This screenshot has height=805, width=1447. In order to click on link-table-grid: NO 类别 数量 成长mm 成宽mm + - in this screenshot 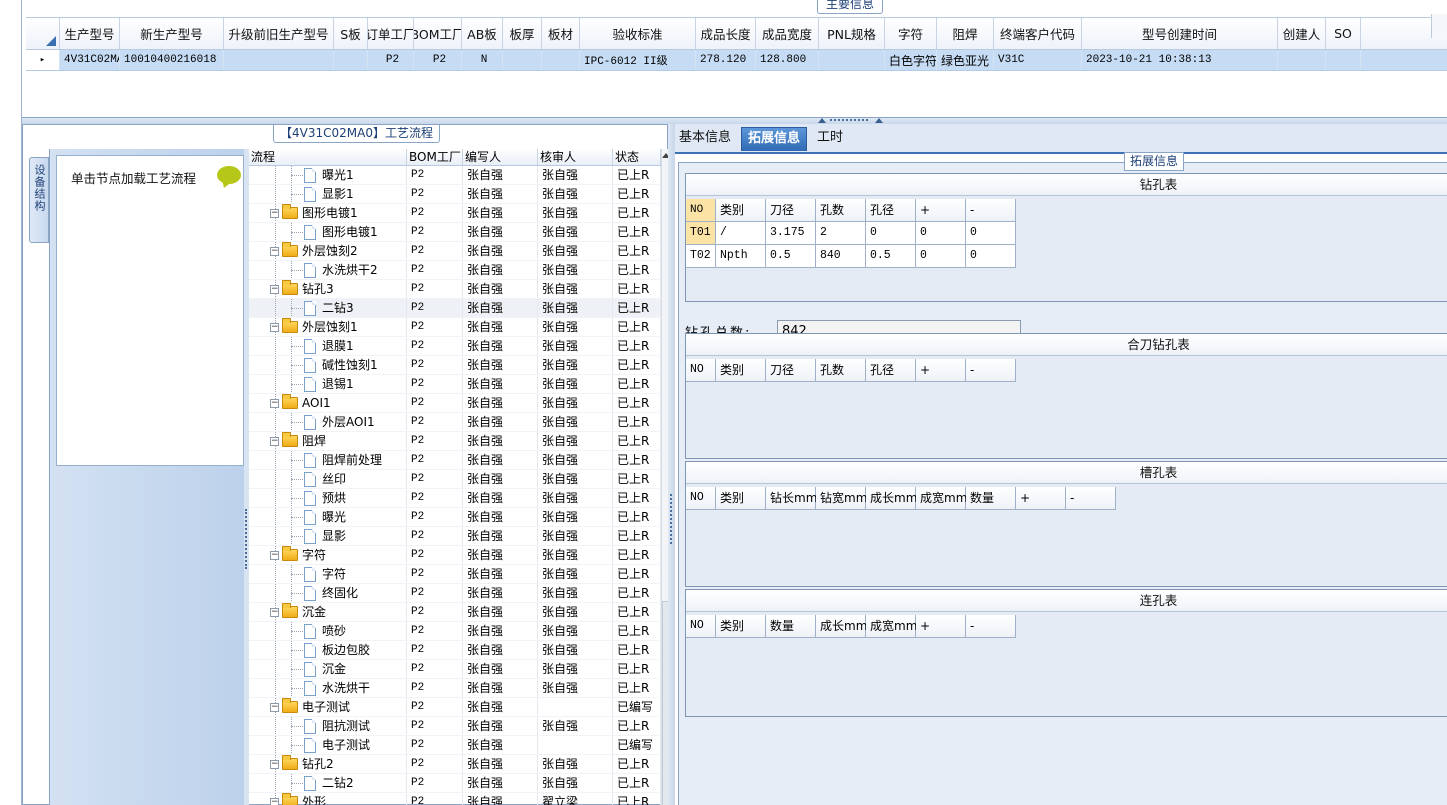, I will do `click(851, 626)`.